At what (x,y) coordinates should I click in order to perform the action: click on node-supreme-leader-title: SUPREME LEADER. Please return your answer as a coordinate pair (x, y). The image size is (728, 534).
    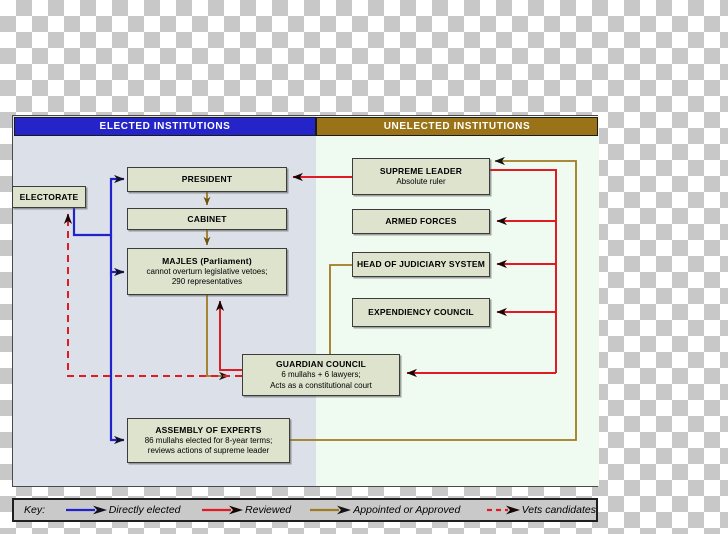
    Looking at the image, I should click on (421, 170).